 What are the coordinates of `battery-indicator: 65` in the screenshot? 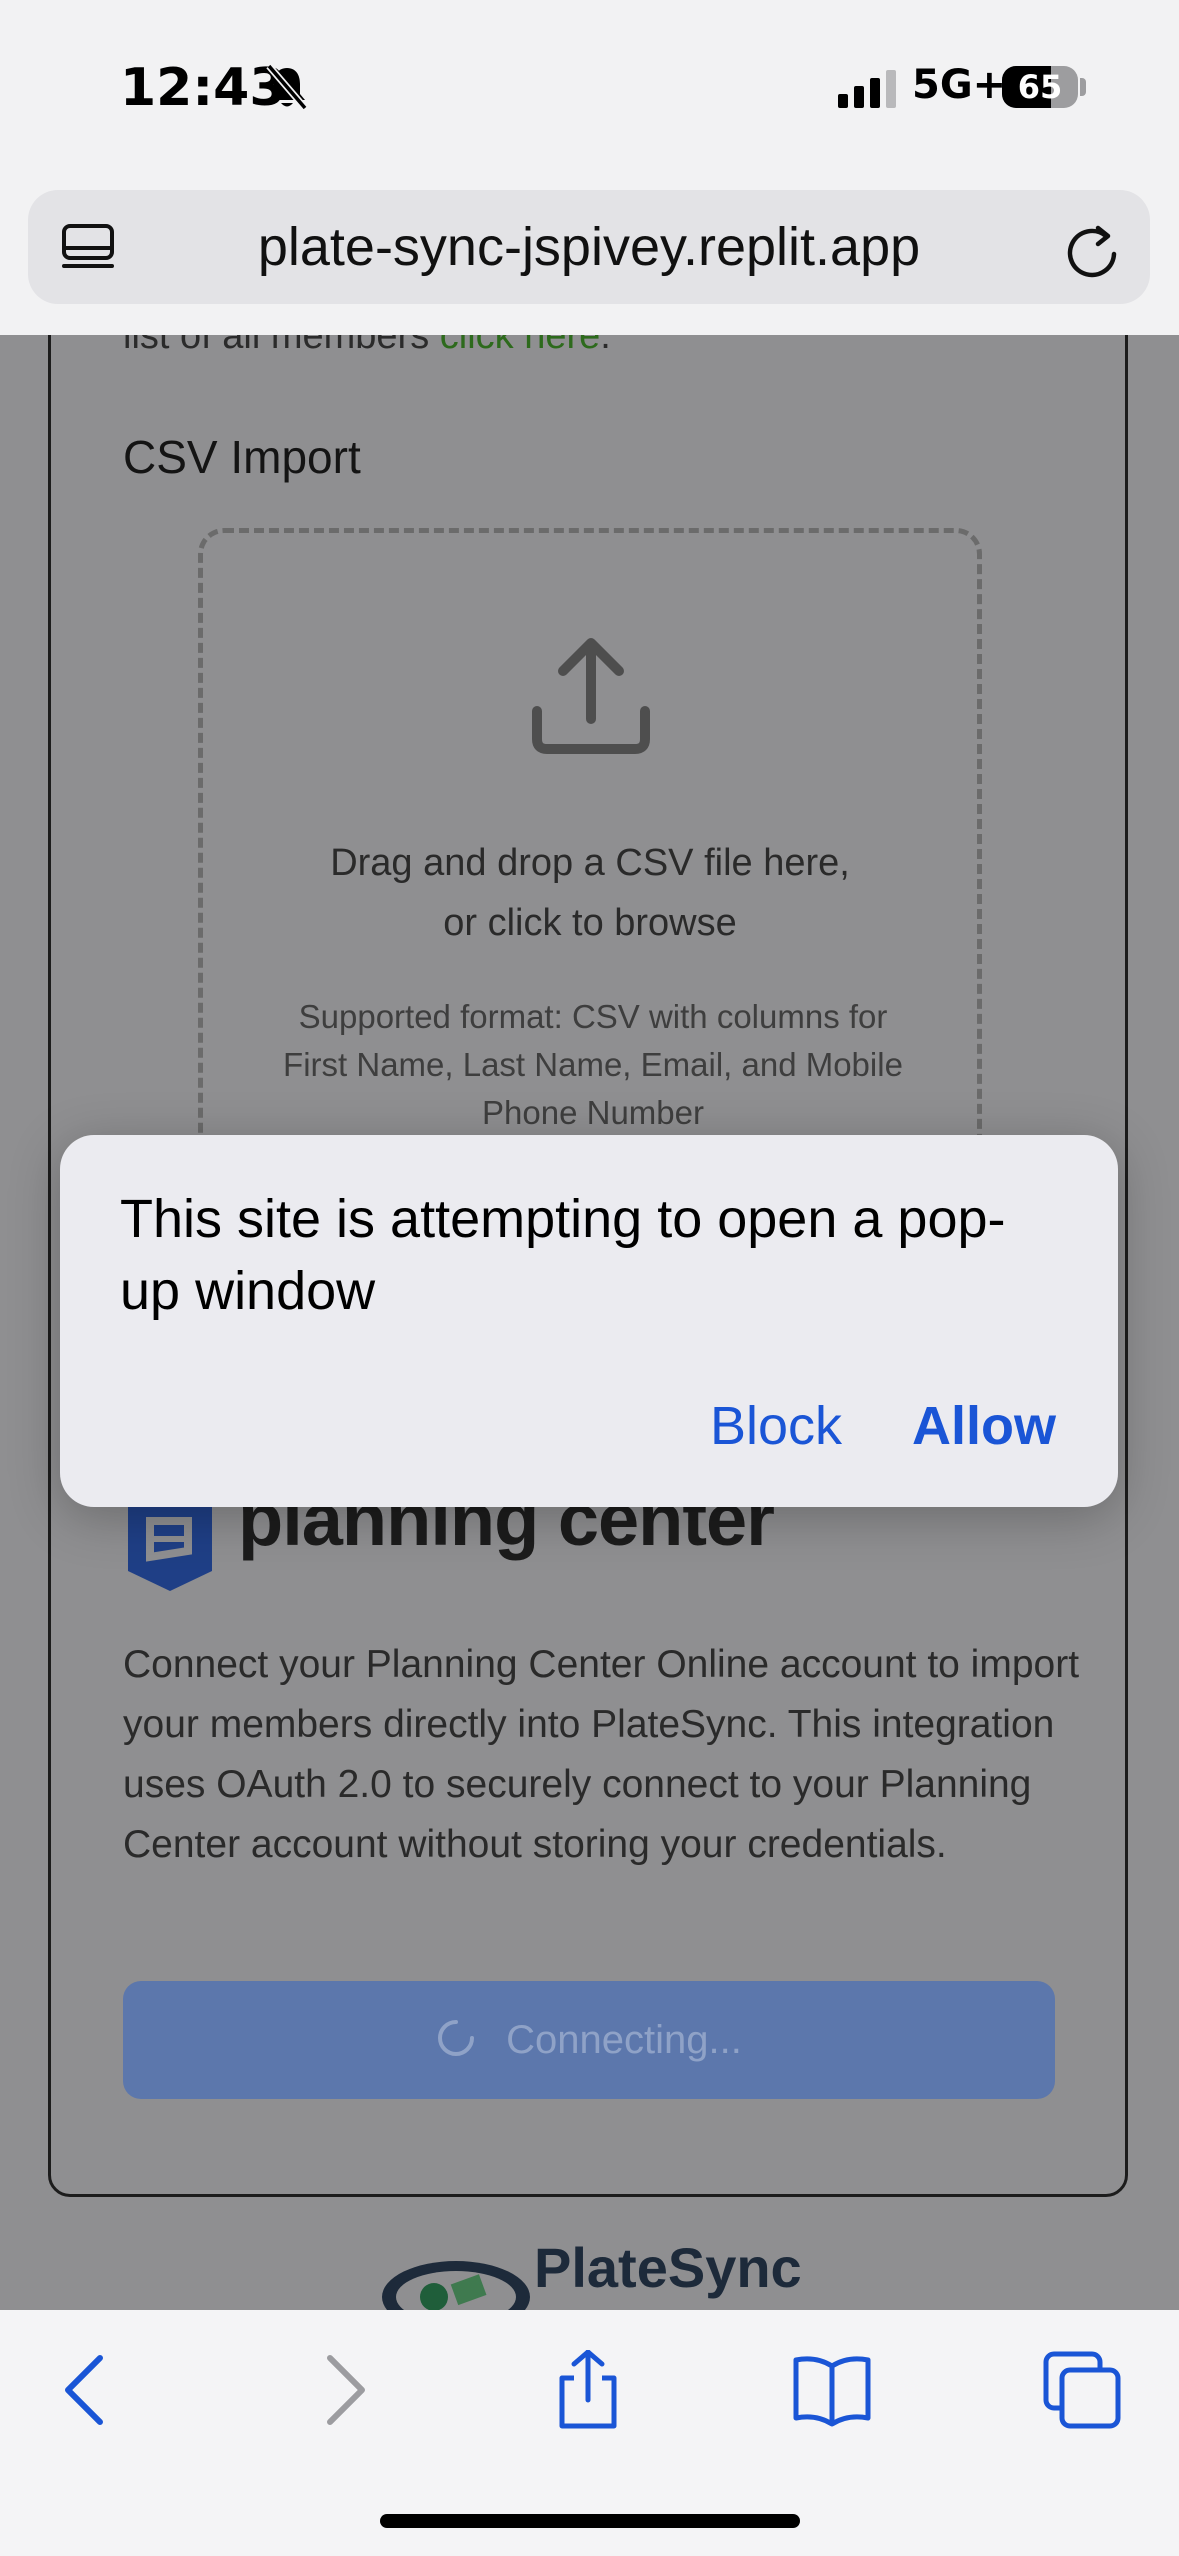 It's located at (1040, 87).